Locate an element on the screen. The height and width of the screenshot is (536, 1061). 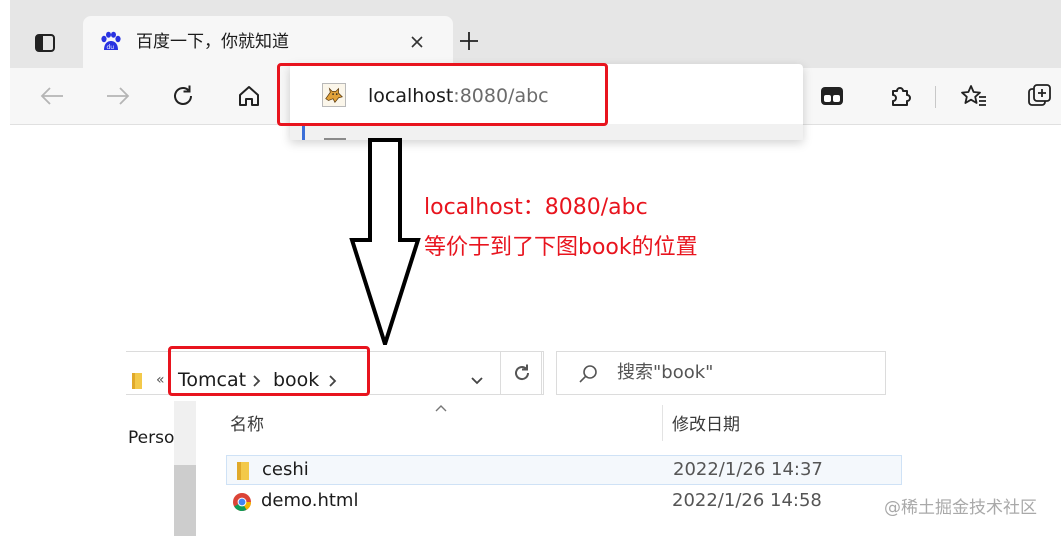
address-history-dropdown is located at coordinates (477, 381).